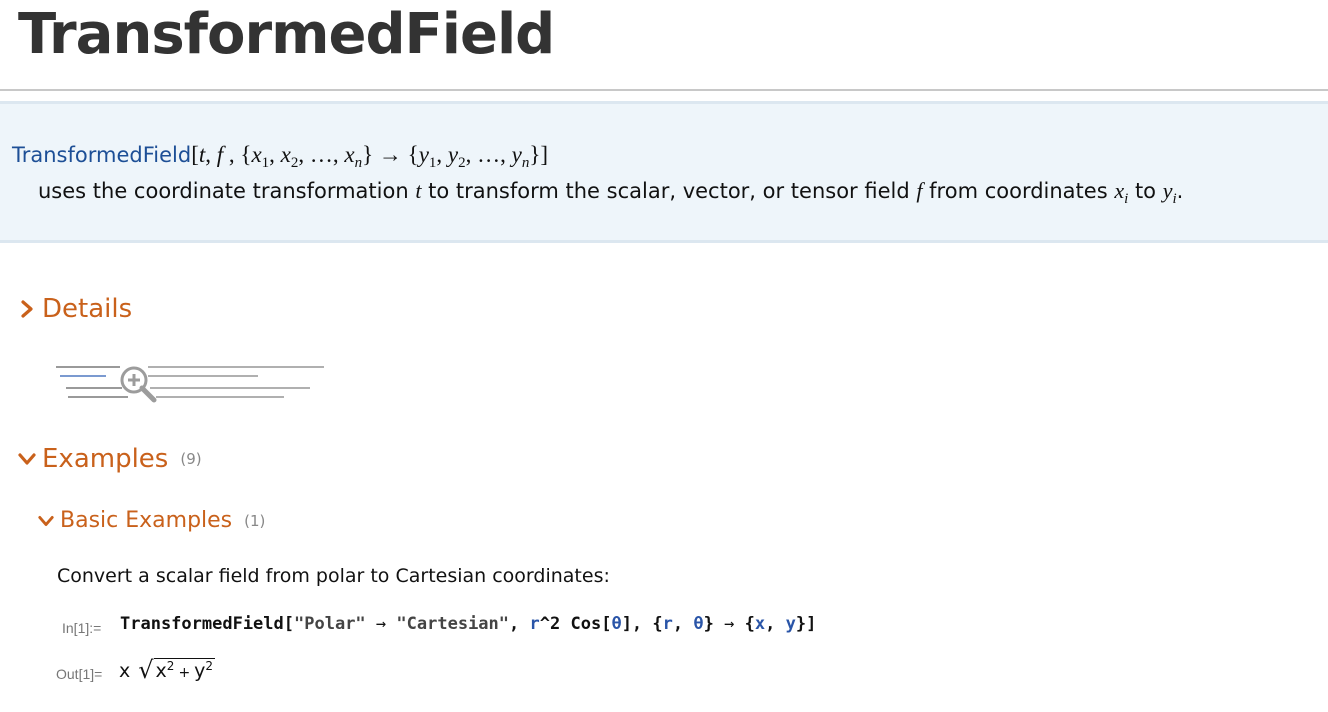 Image resolution: width=1328 pixels, height=712 pixels. Describe the element at coordinates (87, 309) in the screenshot. I see `details-label: Details` at that location.